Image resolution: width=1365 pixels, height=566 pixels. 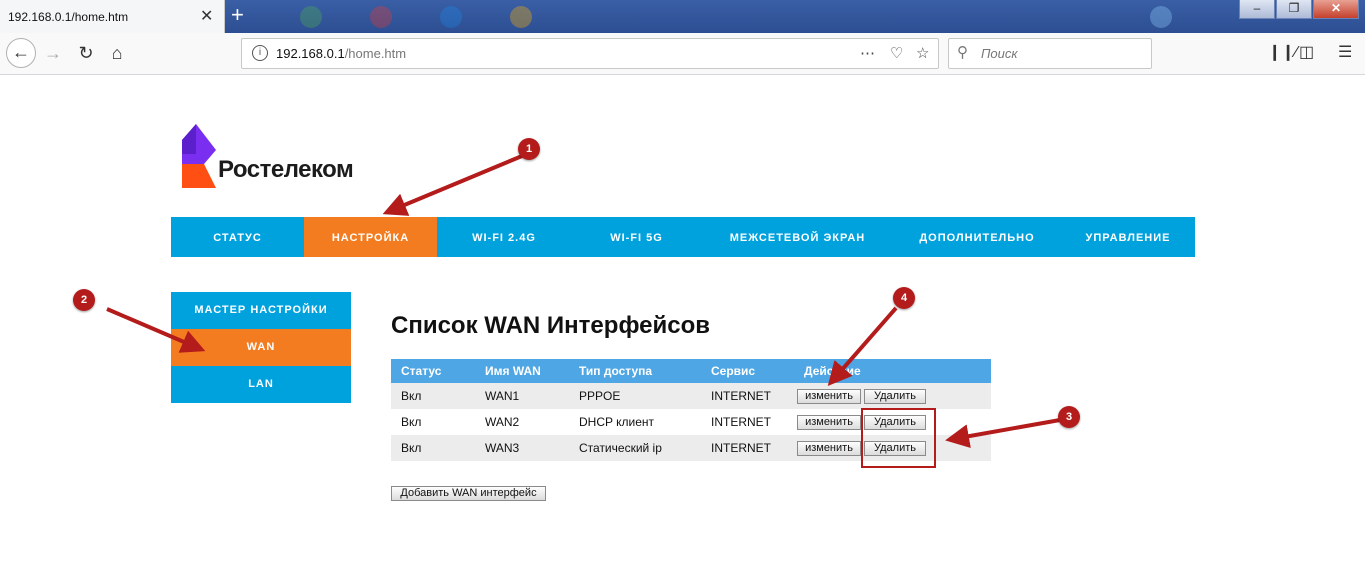 I want to click on url-text: 192.168.0.1/home.htm, so click(x=341, y=53).